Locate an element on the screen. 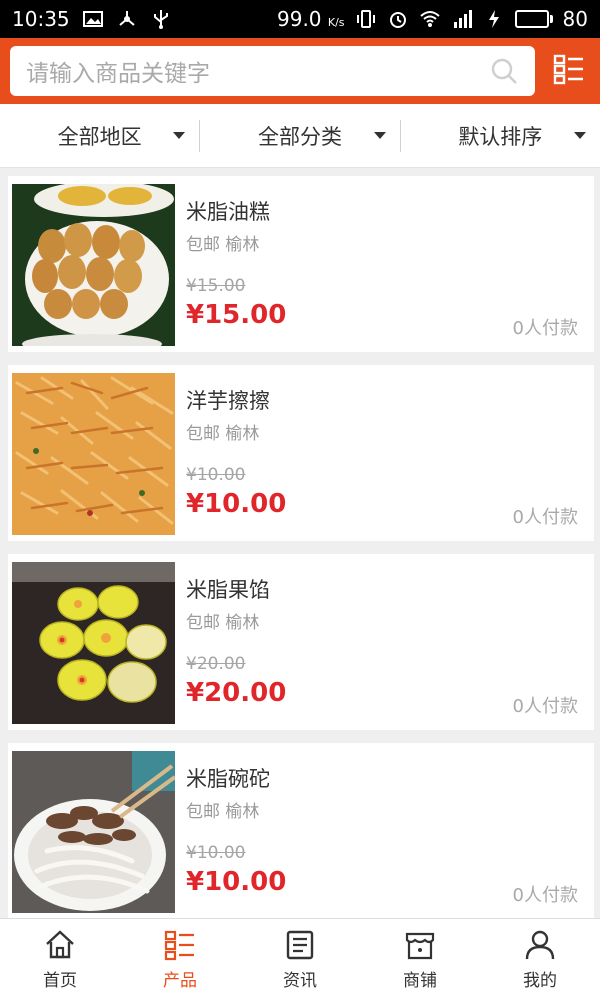 This screenshot has width=600, height=1000. nav-home: 首页 is located at coordinates (60, 959).